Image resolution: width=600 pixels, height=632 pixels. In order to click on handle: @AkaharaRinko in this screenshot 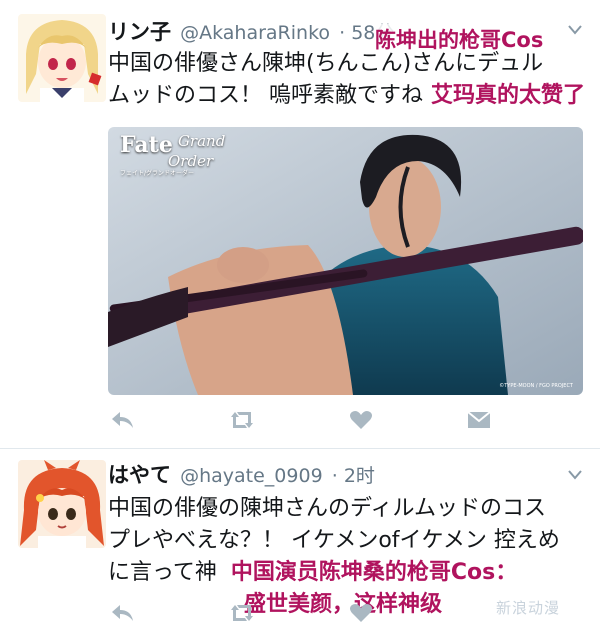, I will do `click(255, 33)`.